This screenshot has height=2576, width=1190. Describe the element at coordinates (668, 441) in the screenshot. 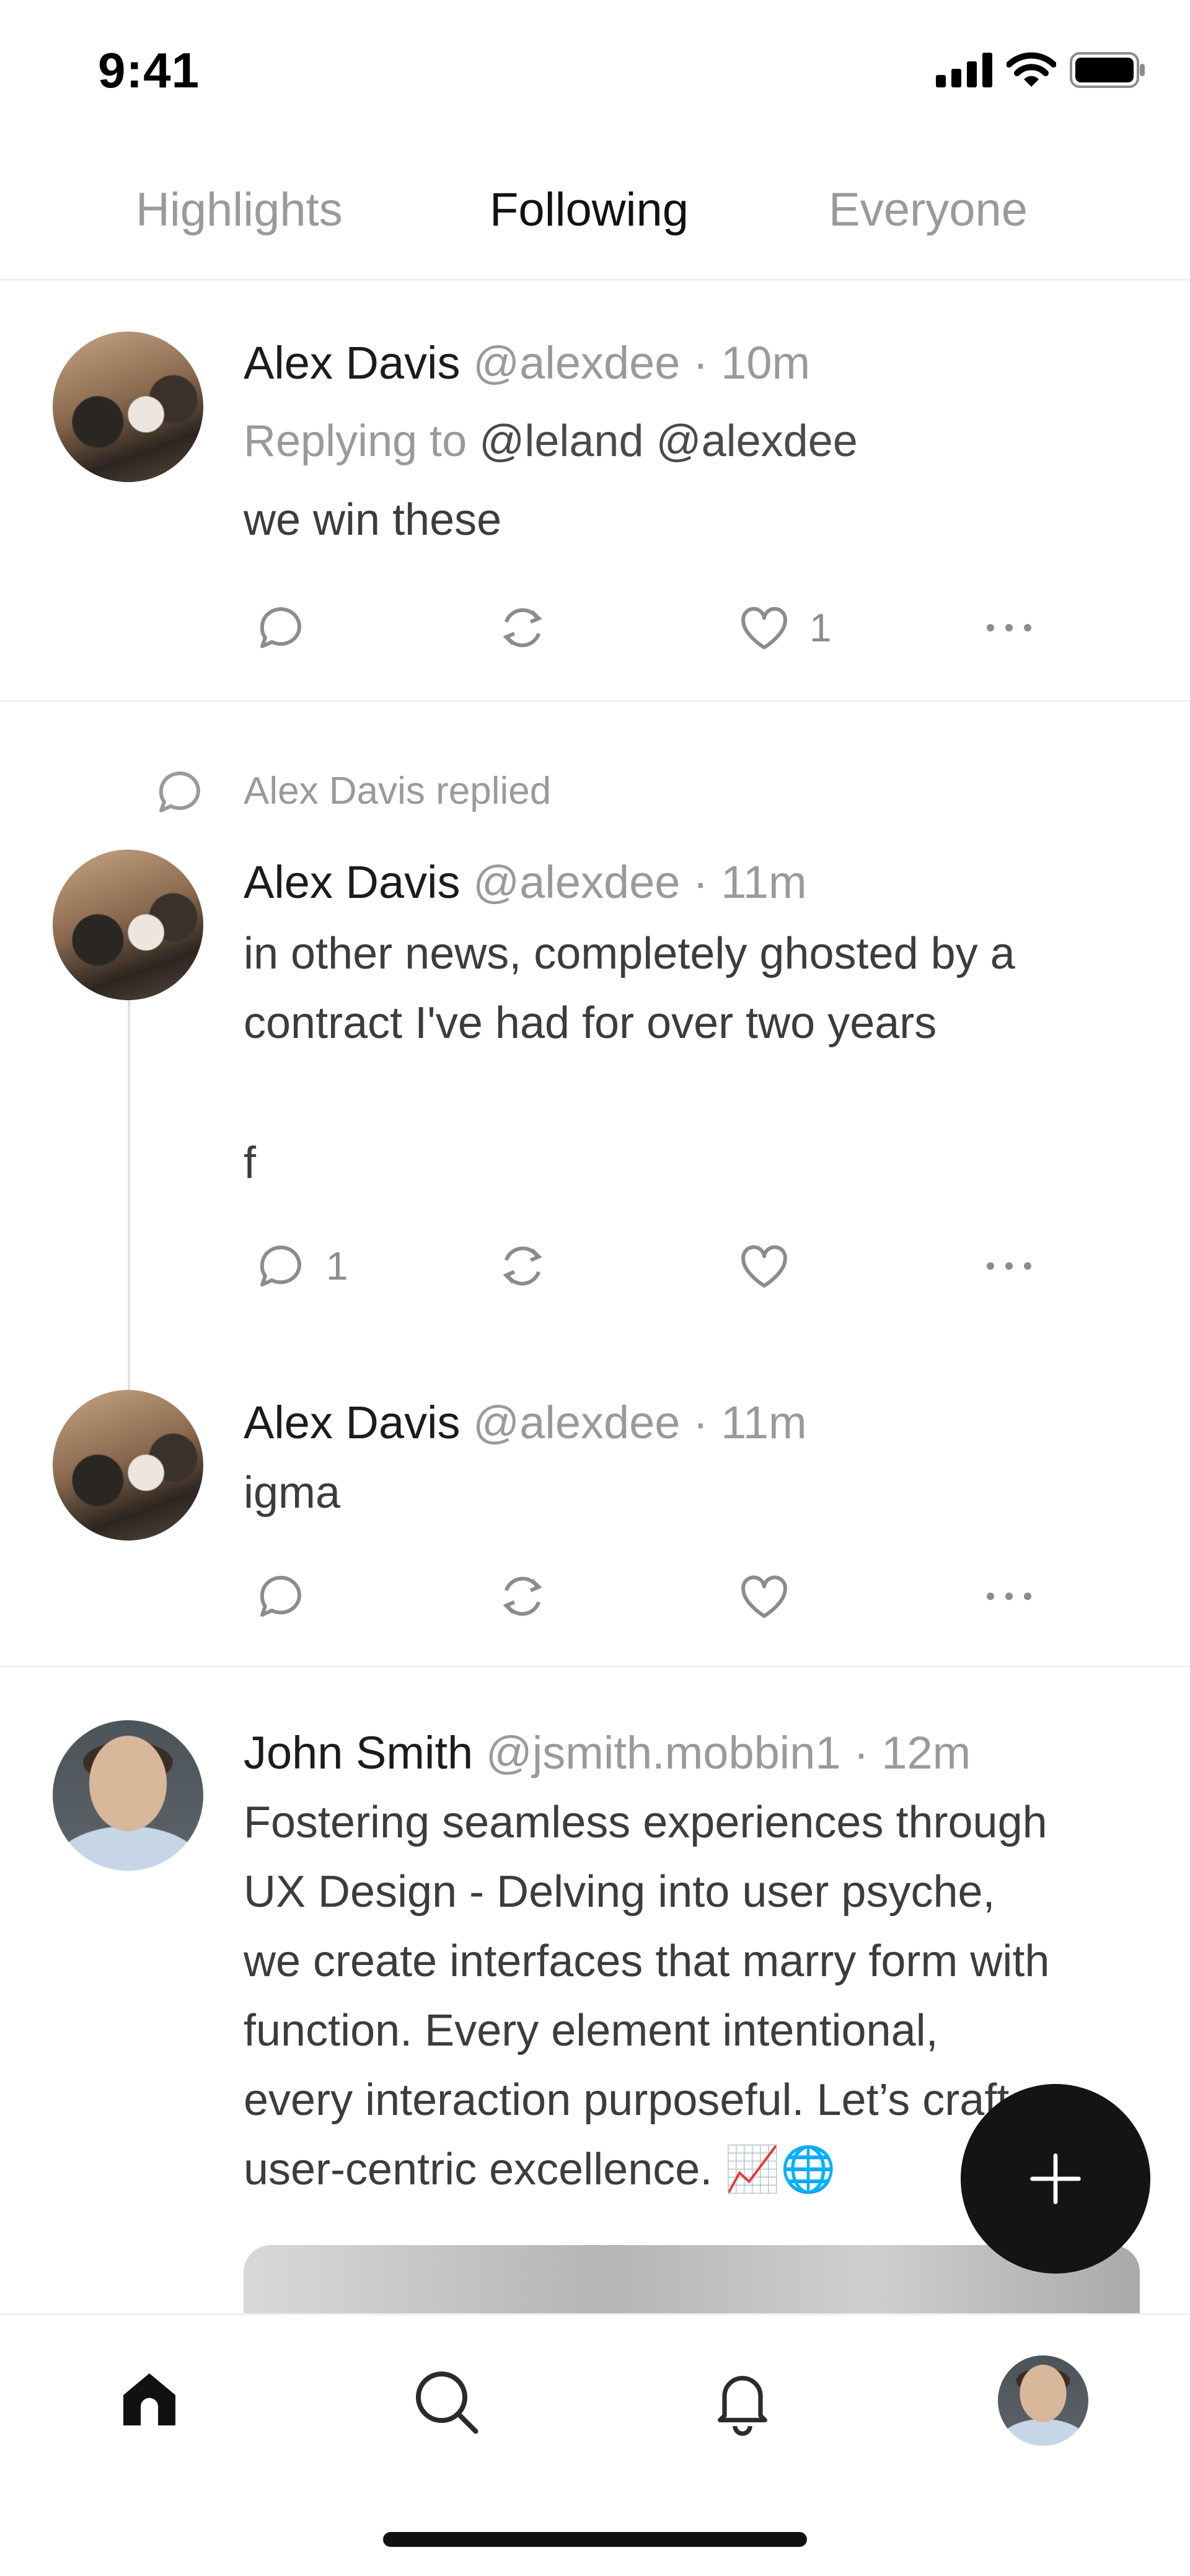

I see `replying-mentions: @leland @alexdee` at that location.